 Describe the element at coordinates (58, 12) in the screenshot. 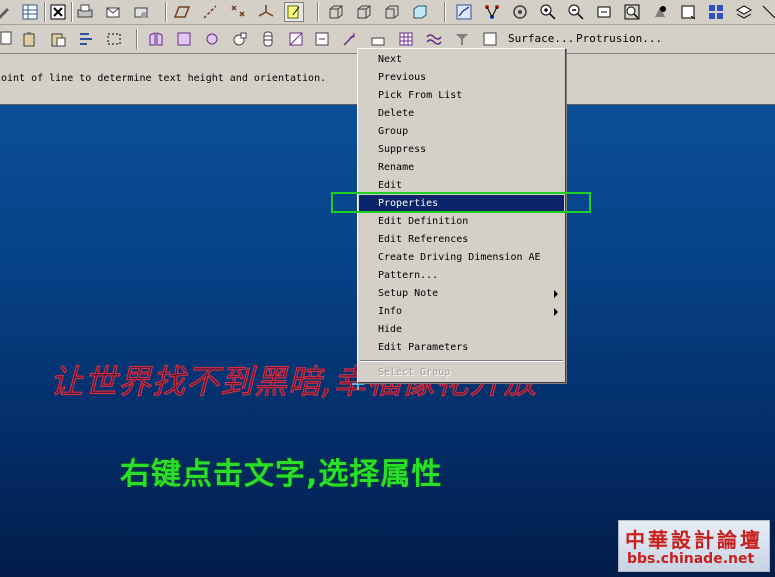

I see `close-window-icon` at that location.